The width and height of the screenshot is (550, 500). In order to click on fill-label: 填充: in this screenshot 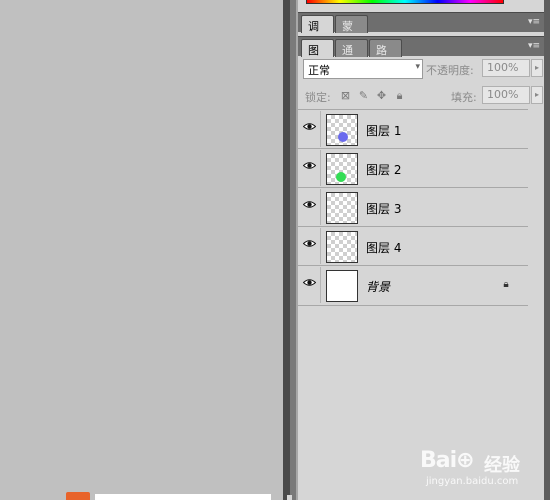, I will do `click(464, 97)`.